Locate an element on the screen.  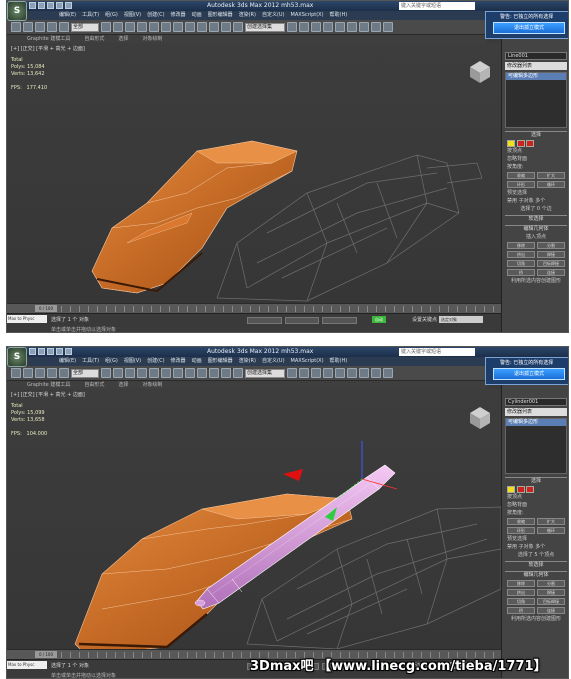
exit-isolation-button: 退出孤立模式 is located at coordinates (529, 28).